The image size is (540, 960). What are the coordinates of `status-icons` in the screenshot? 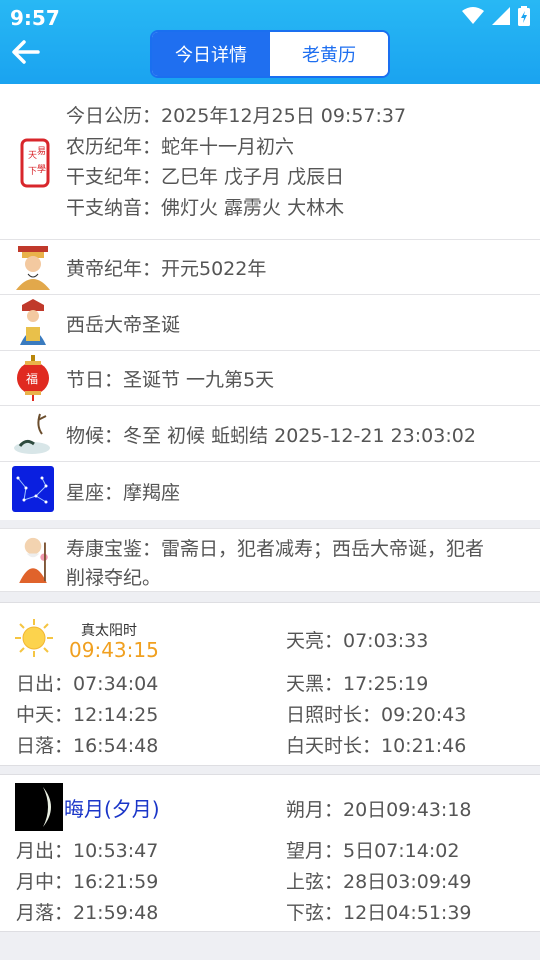 It's located at (496, 16).